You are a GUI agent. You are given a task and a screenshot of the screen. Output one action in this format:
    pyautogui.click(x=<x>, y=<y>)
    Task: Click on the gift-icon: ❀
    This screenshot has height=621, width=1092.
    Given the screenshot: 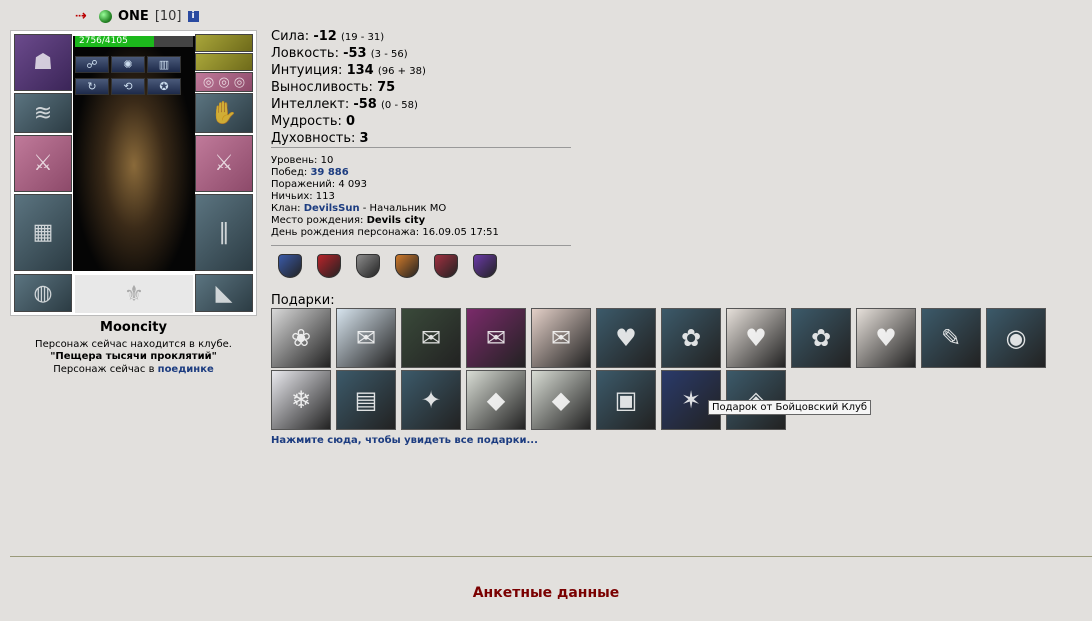 What is the action you would take?
    pyautogui.click(x=301, y=338)
    